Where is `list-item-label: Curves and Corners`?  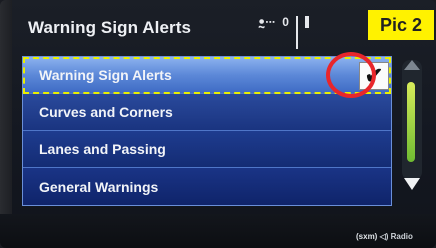 list-item-label: Curves and Corners is located at coordinates (106, 112).